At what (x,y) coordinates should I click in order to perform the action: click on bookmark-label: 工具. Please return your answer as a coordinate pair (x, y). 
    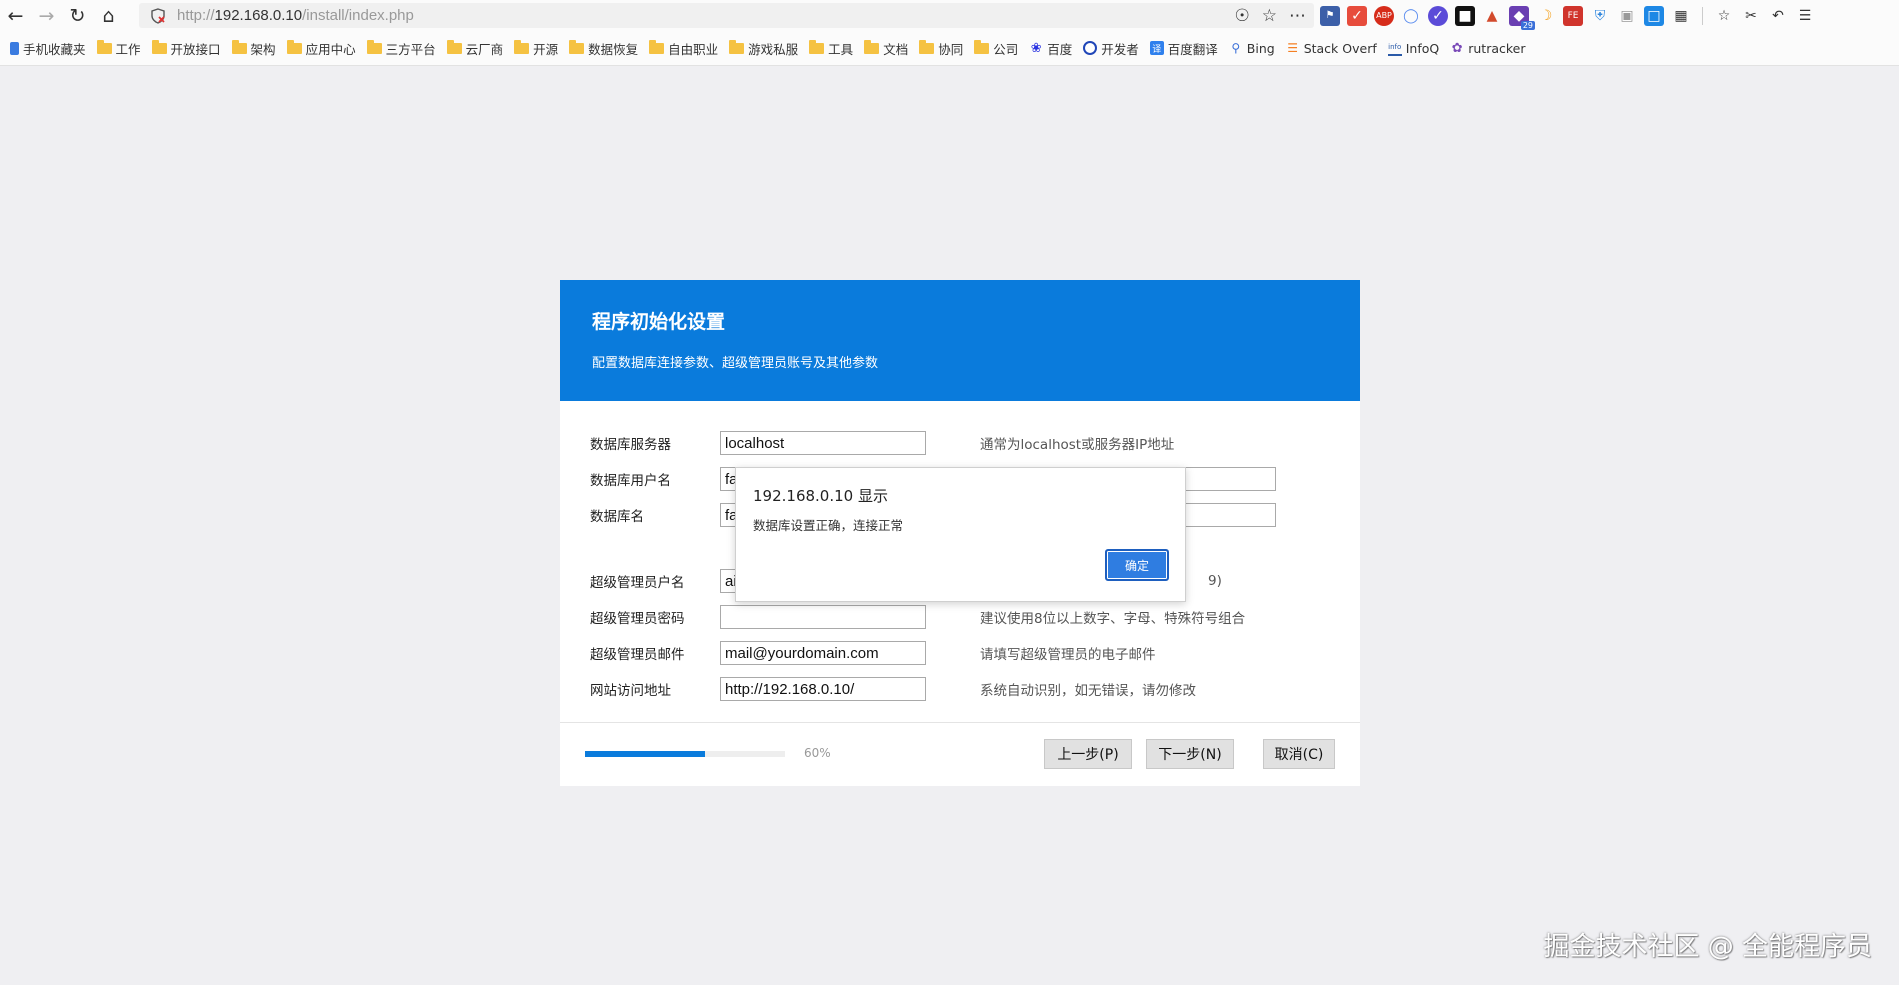
    Looking at the image, I should click on (841, 49).